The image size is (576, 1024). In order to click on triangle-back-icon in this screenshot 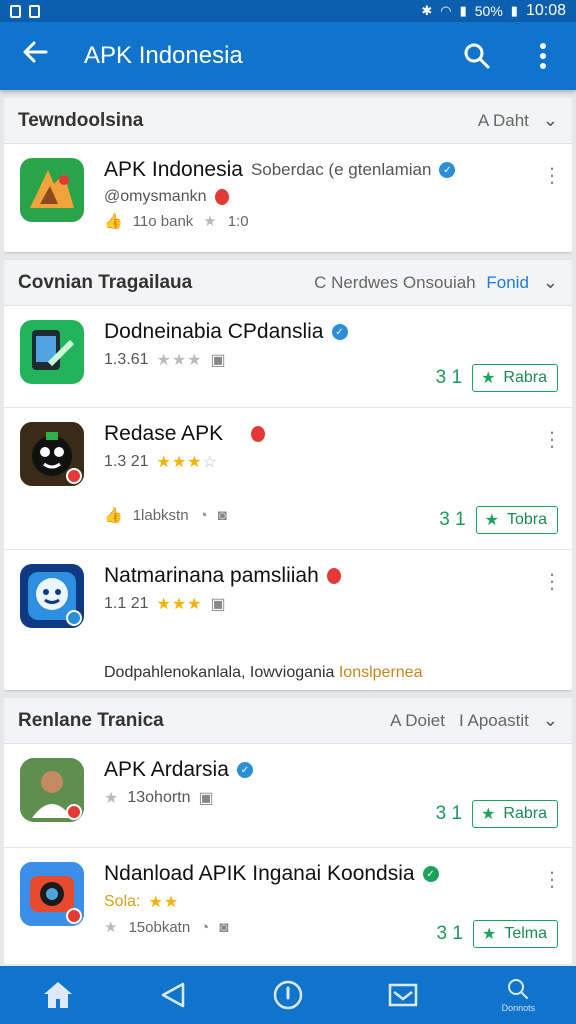, I will do `click(173, 995)`.